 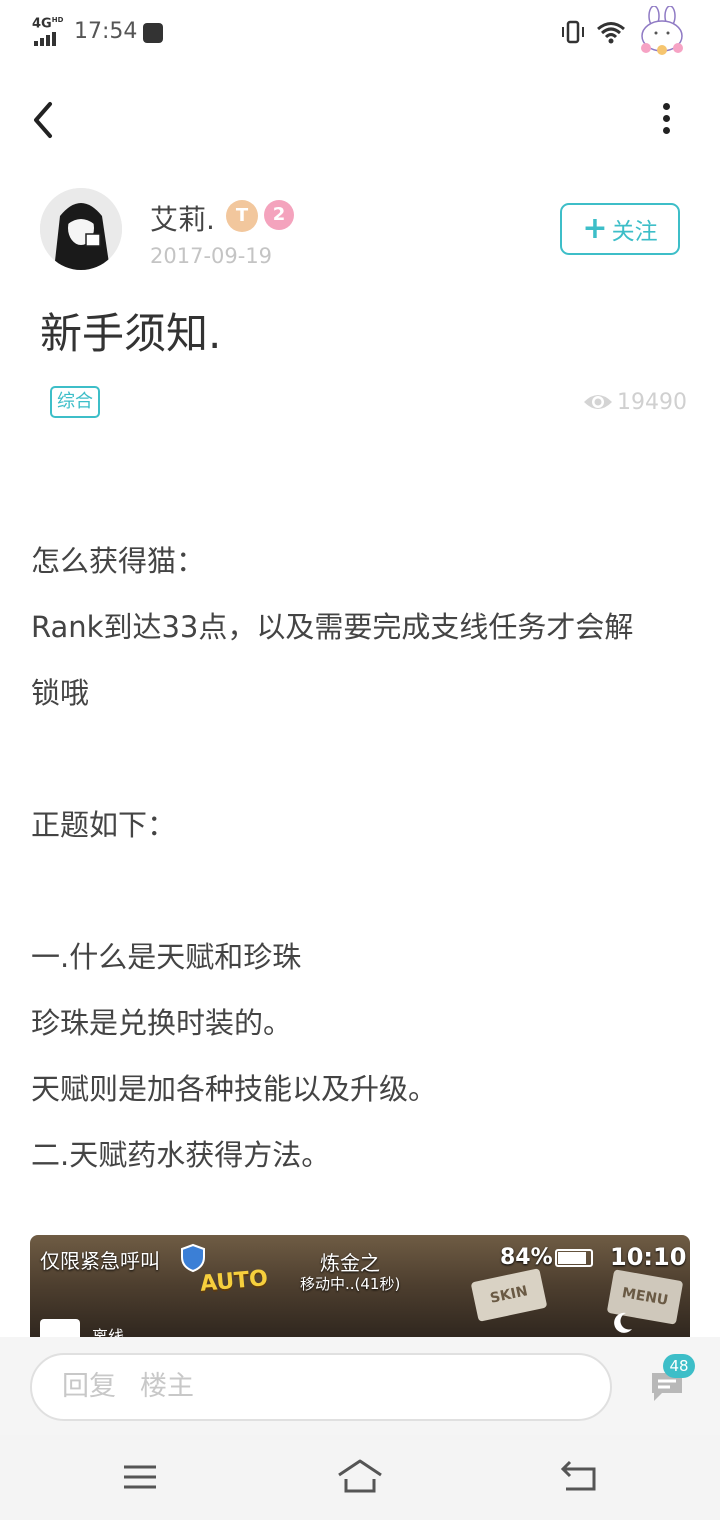 I want to click on body-paragraph: 锁哦, so click(x=60, y=693).